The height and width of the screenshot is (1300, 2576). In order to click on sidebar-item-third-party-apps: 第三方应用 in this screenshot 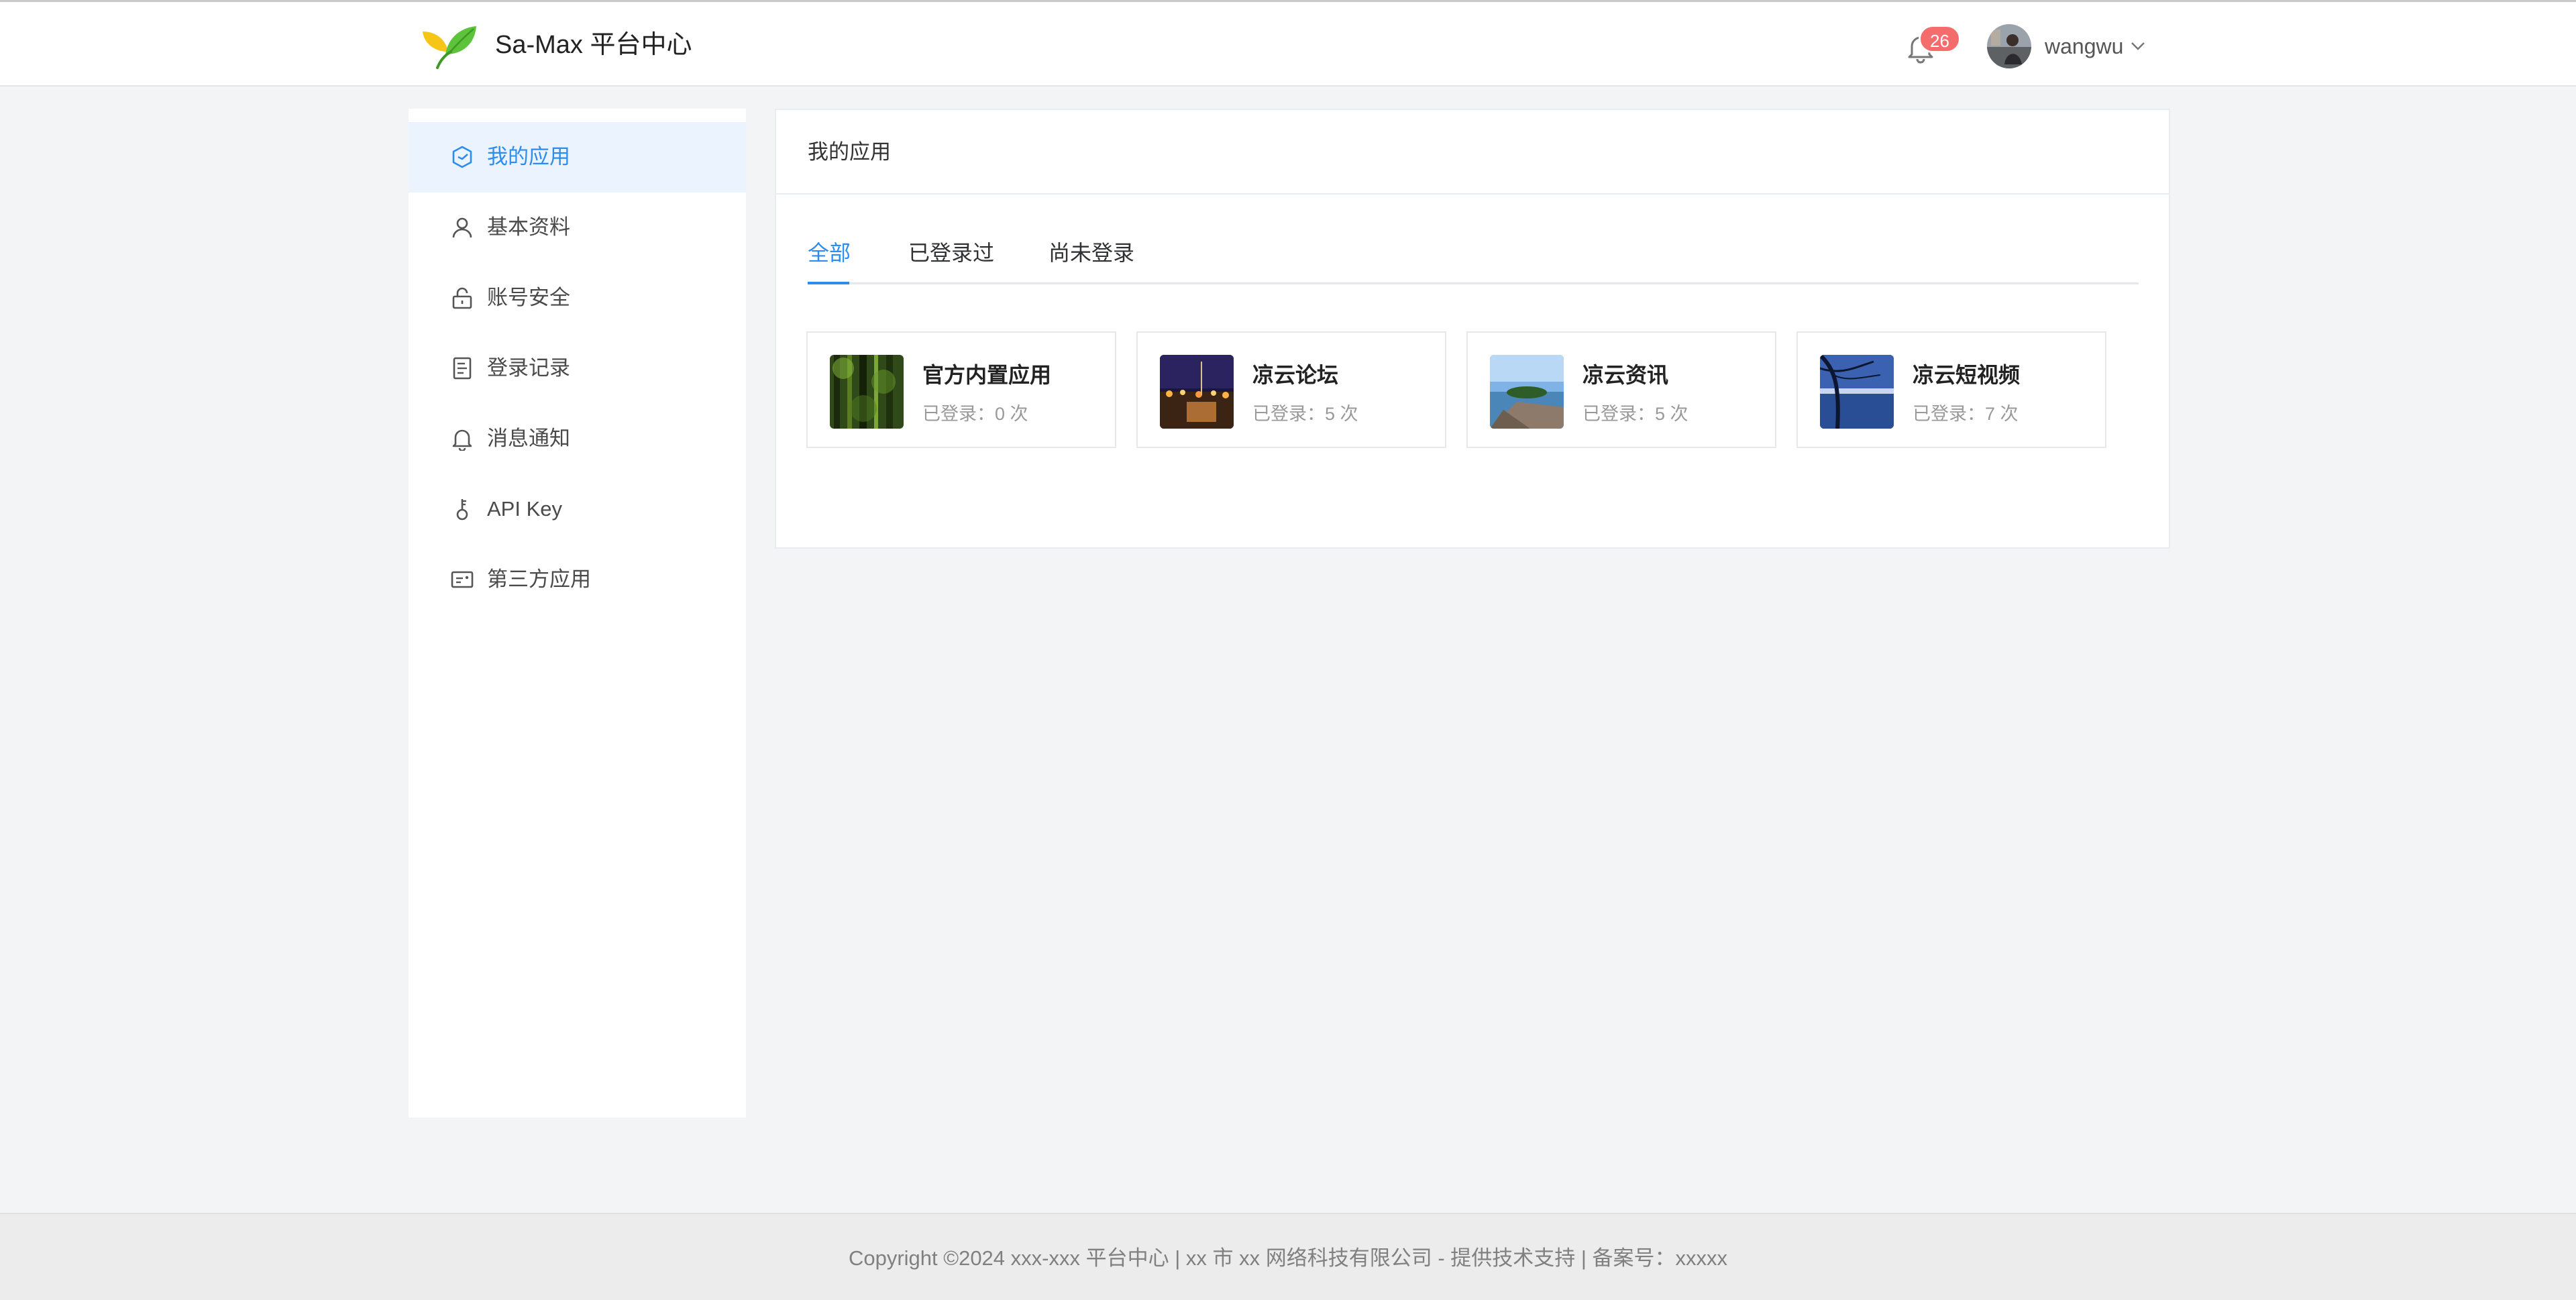, I will do `click(577, 580)`.